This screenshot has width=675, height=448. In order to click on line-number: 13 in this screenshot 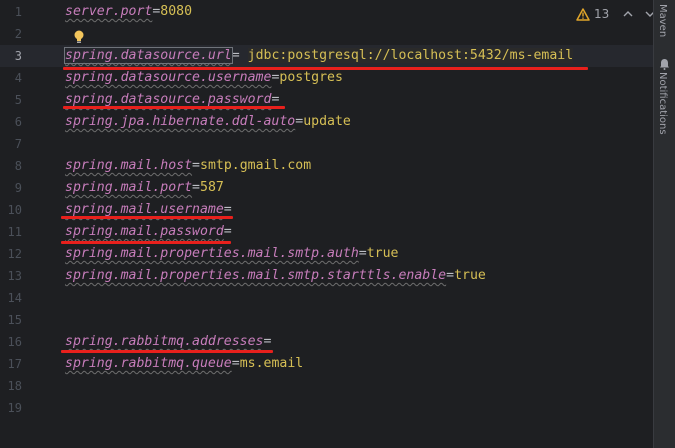, I will do `click(14, 276)`.